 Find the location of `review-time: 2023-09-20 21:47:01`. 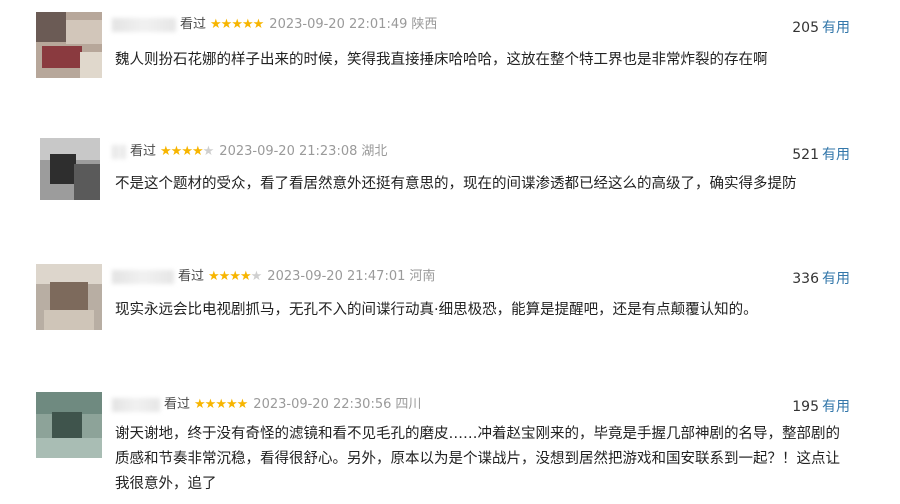

review-time: 2023-09-20 21:47:01 is located at coordinates (336, 276).